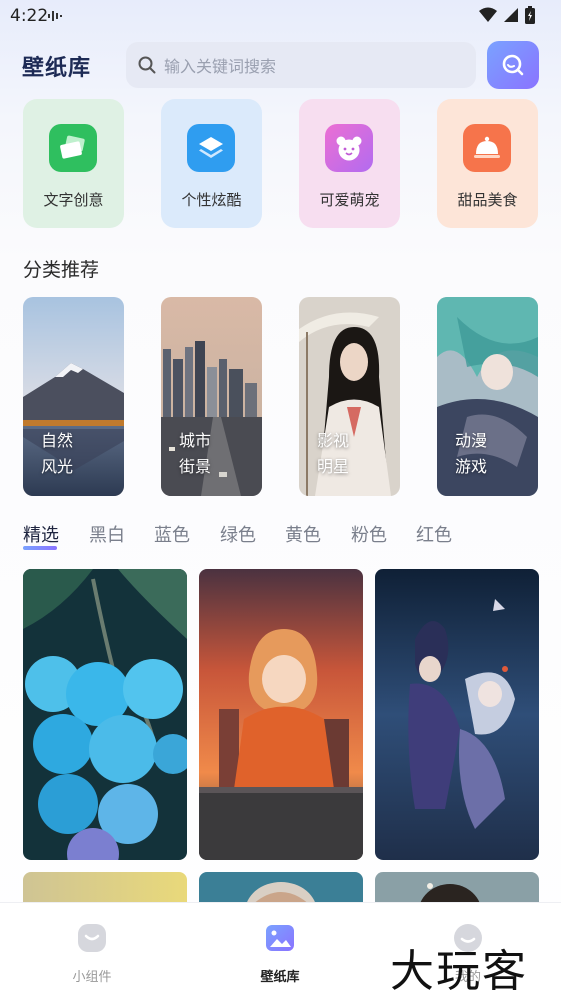 This screenshot has height=998, width=561. What do you see at coordinates (301, 65) in the screenshot?
I see `search-input: 输入关键词搜索` at bounding box center [301, 65].